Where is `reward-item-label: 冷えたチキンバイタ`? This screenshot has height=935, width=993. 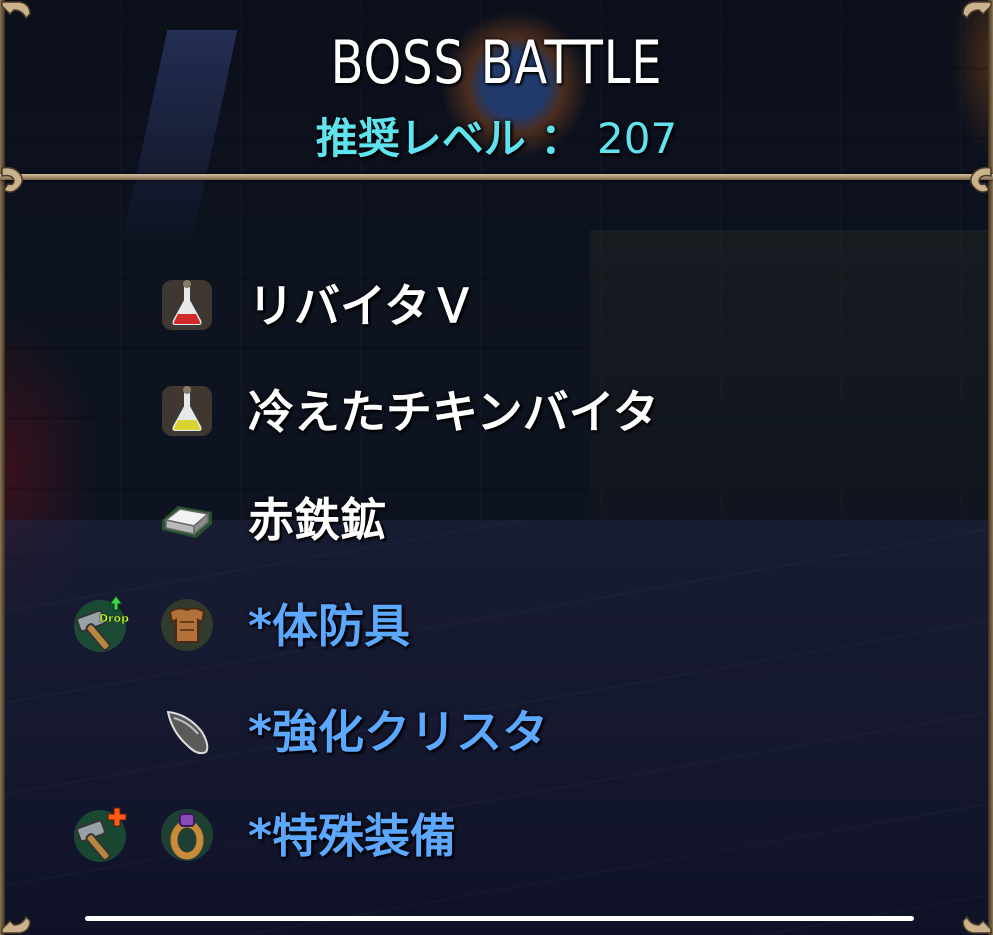
reward-item-label: 冷えたチキンバイタ is located at coordinates (453, 412).